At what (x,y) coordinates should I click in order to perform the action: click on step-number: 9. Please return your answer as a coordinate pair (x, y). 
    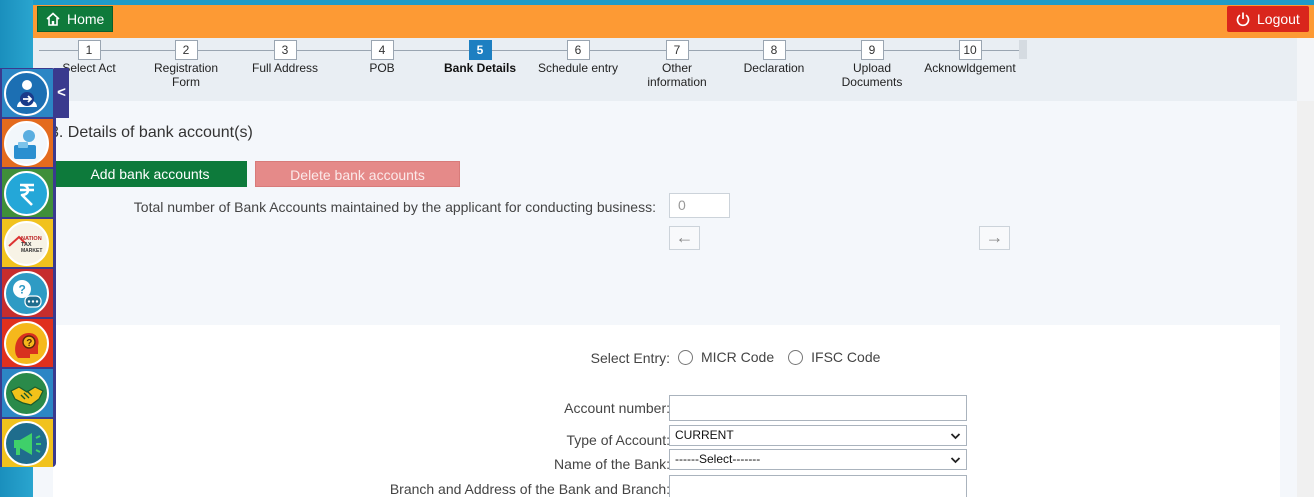
    Looking at the image, I should click on (872, 50).